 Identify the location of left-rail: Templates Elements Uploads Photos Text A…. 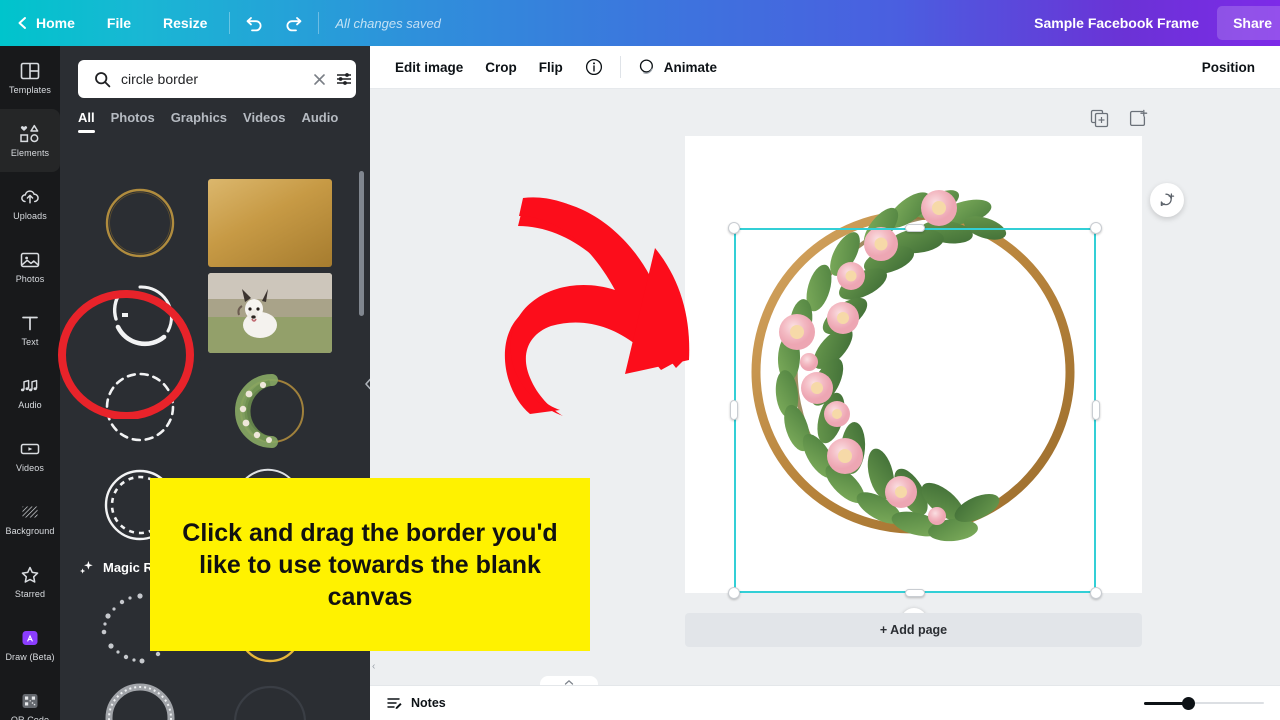
(30, 383).